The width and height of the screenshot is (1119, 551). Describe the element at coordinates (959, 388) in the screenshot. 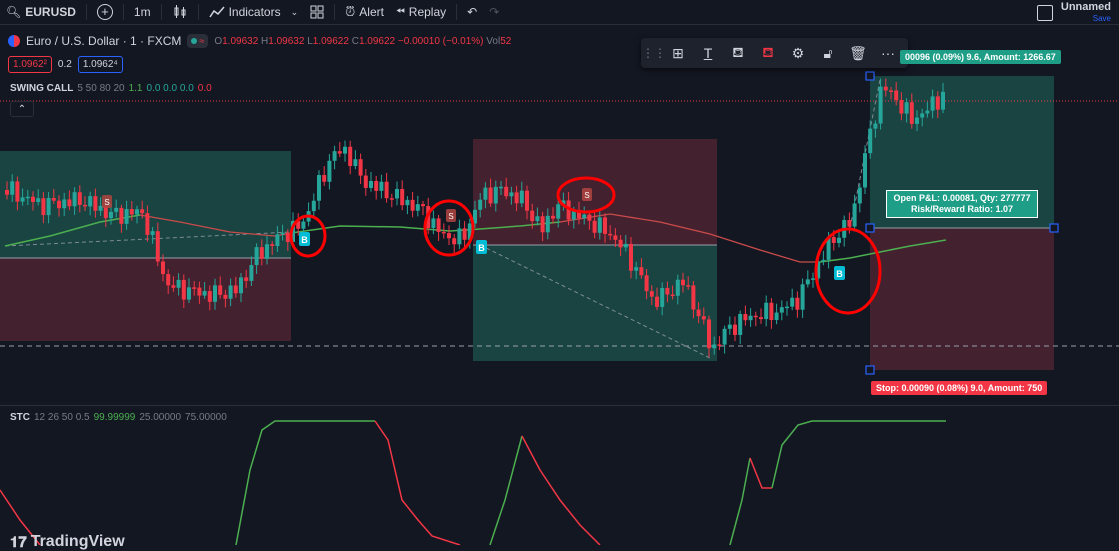

I see `stop-label: Stop: 0.00090 (0.08%) 9.0, Amount: 750` at that location.